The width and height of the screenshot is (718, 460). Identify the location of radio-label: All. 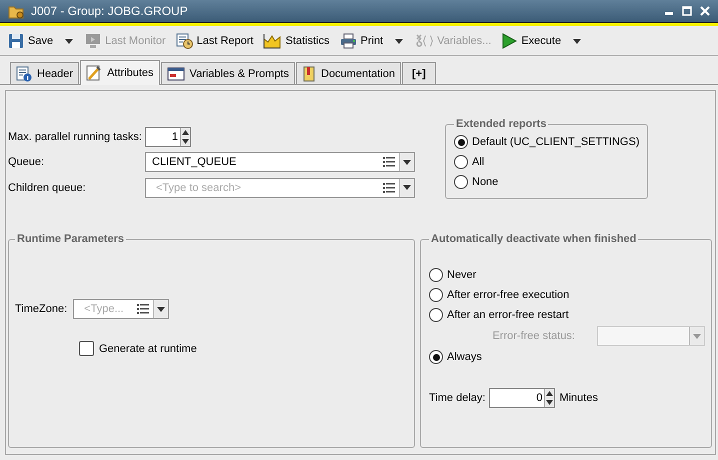
(478, 162).